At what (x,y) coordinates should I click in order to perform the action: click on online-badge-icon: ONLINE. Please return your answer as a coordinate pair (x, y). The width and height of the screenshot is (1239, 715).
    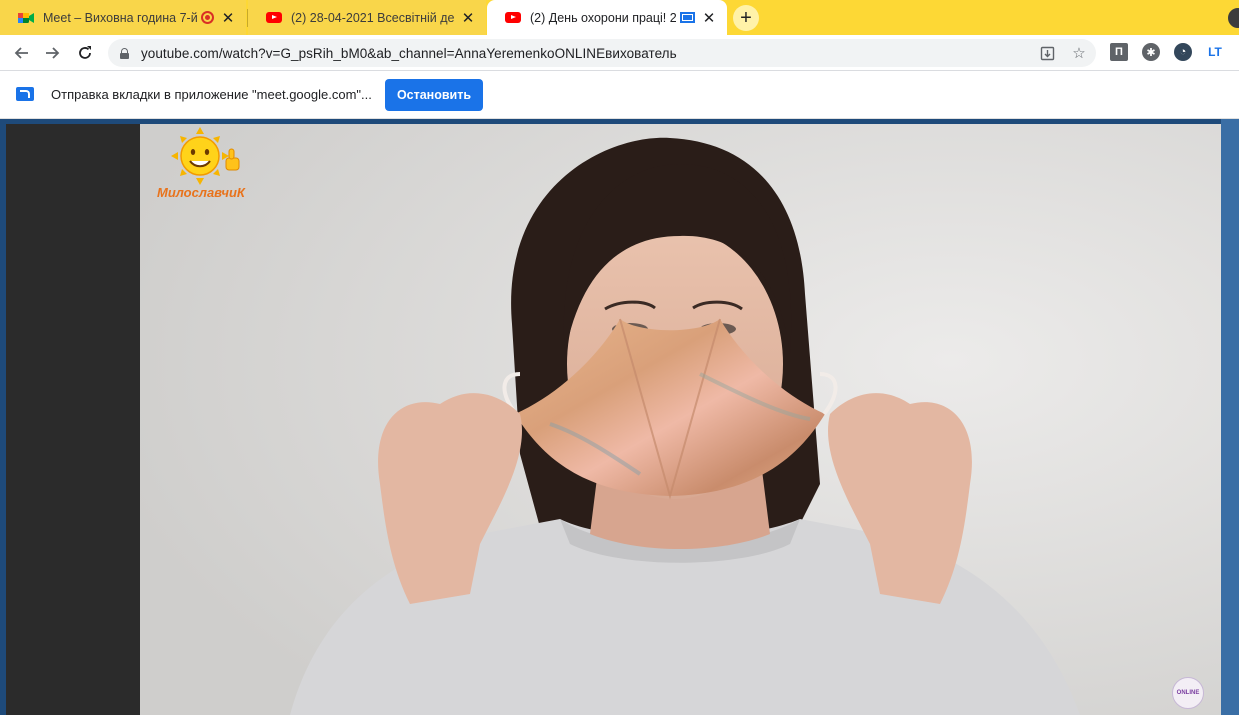
    Looking at the image, I should click on (1188, 693).